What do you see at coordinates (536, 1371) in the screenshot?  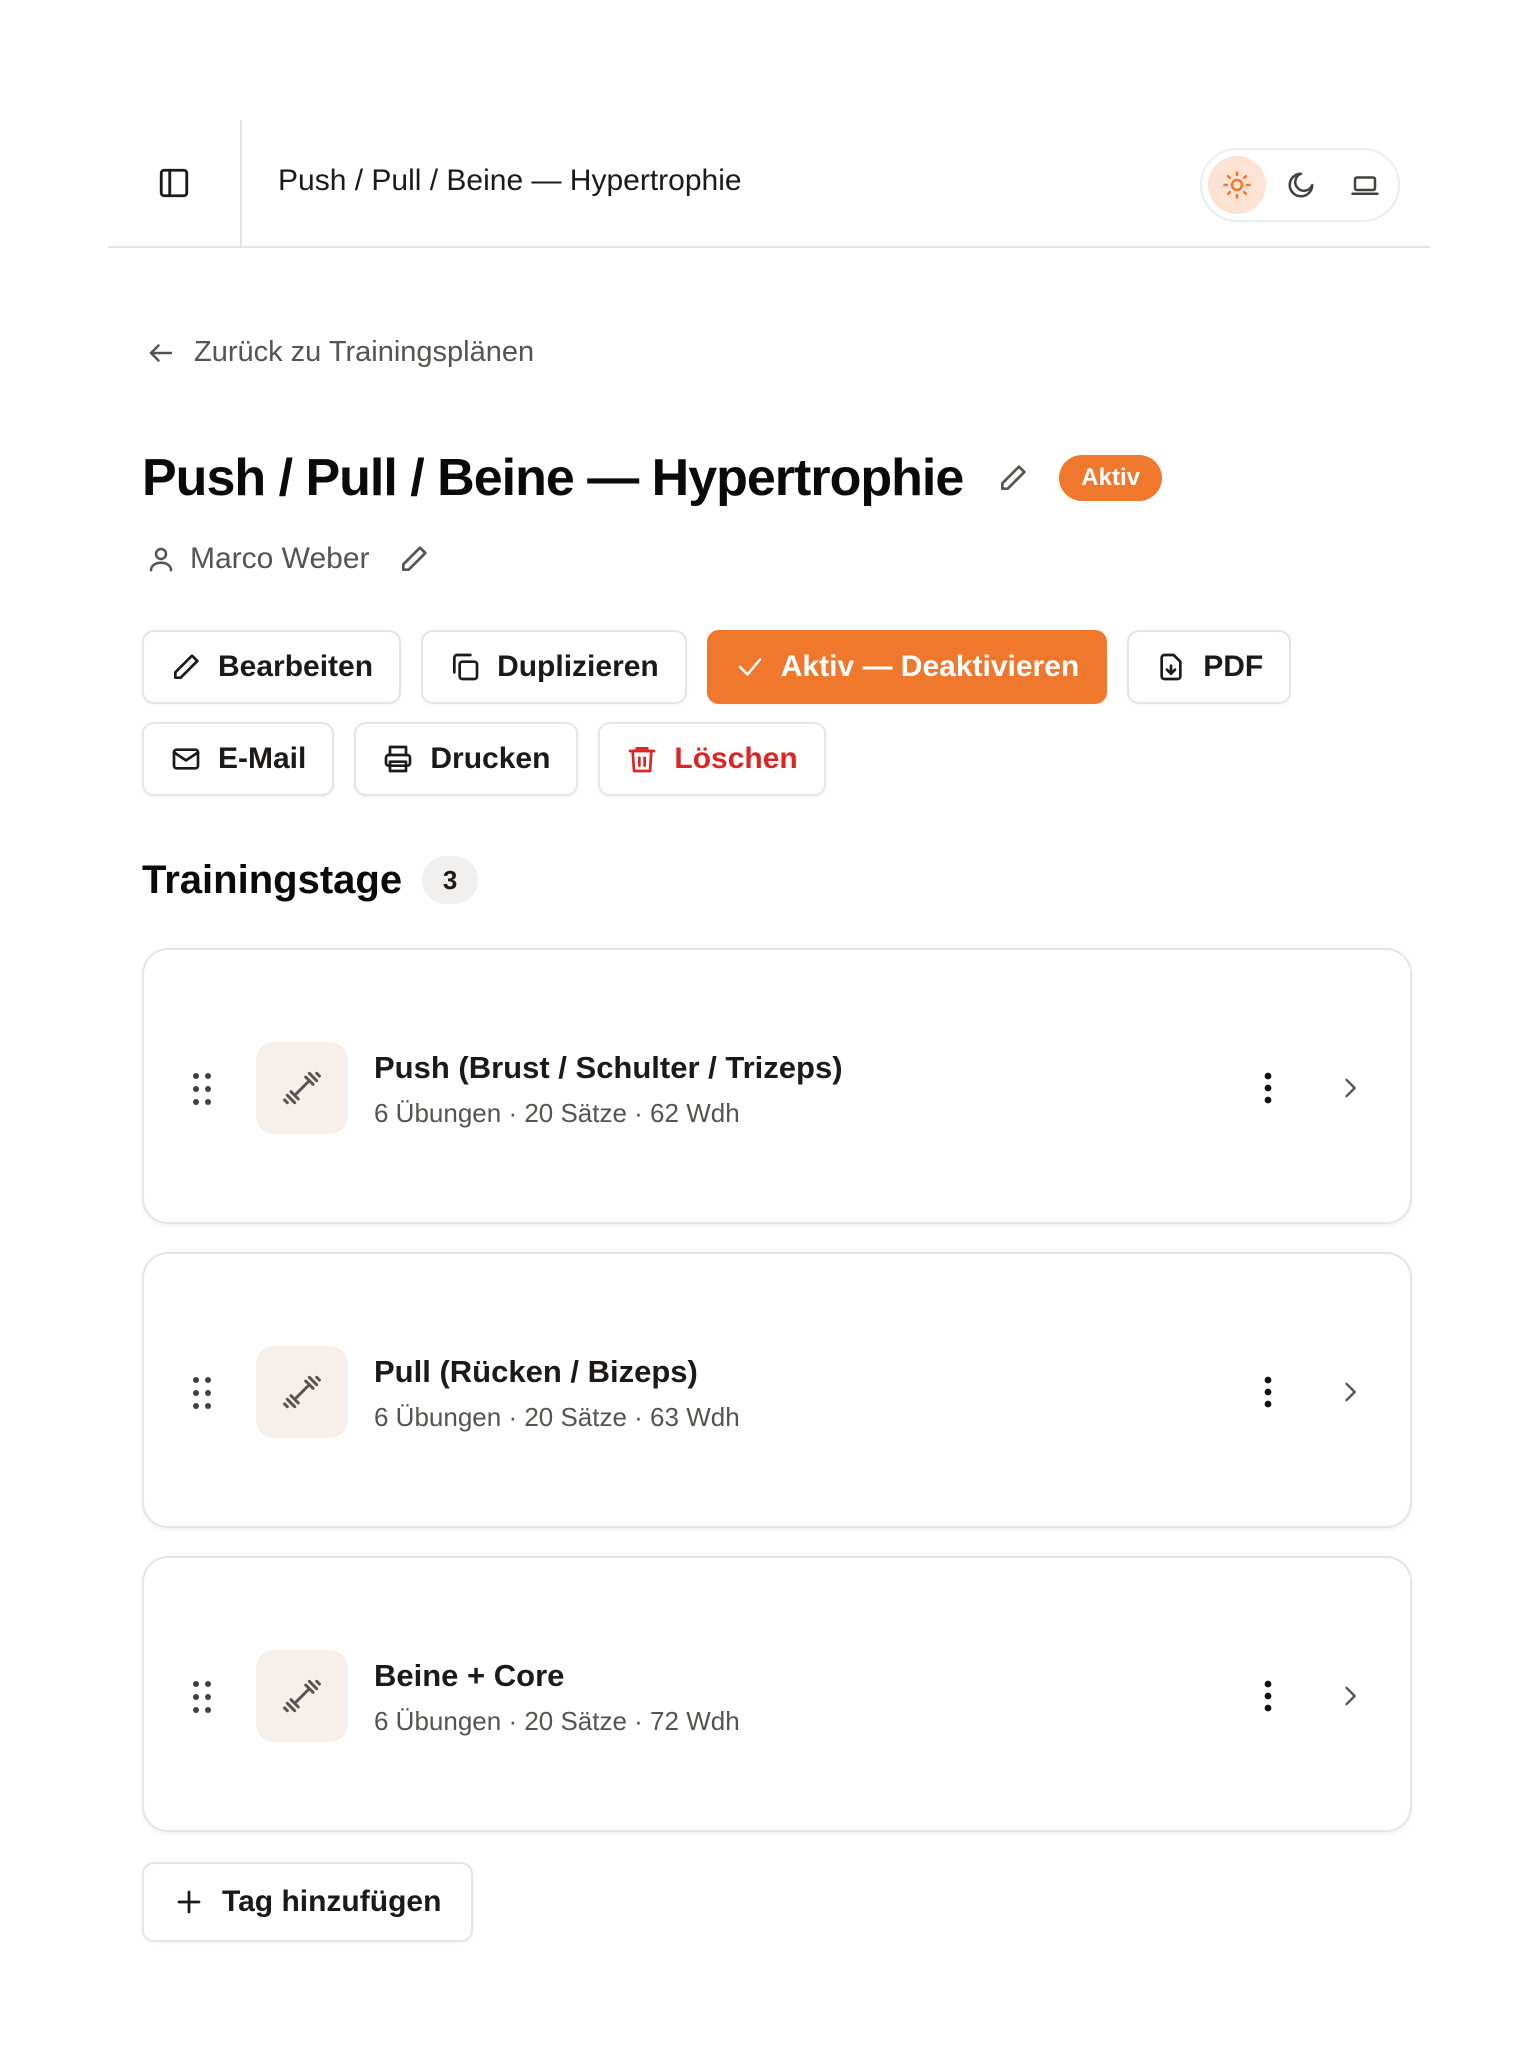 I see `day-name: Pull (Rücken / Bizeps)` at bounding box center [536, 1371].